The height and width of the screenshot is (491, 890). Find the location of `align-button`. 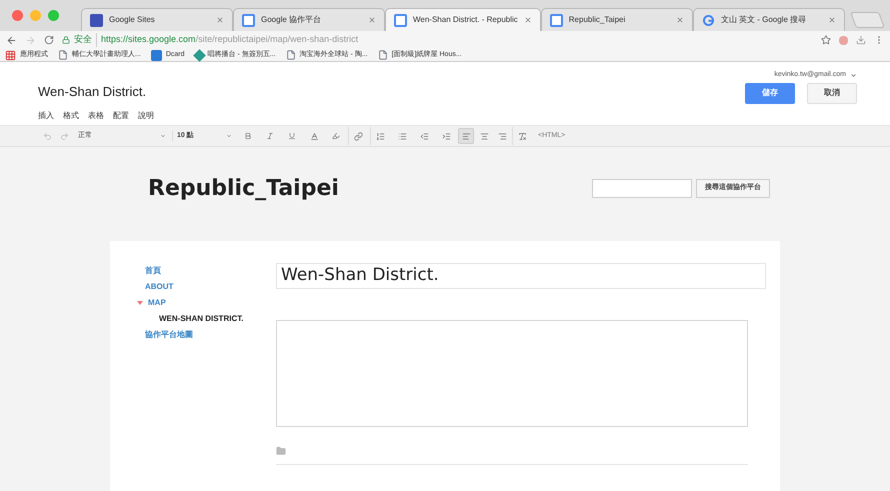

align-button is located at coordinates (466, 136).